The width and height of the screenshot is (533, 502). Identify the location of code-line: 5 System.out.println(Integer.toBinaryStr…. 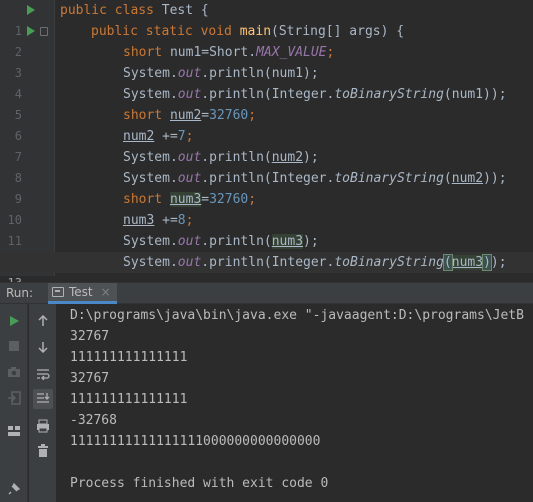
(266, 103).